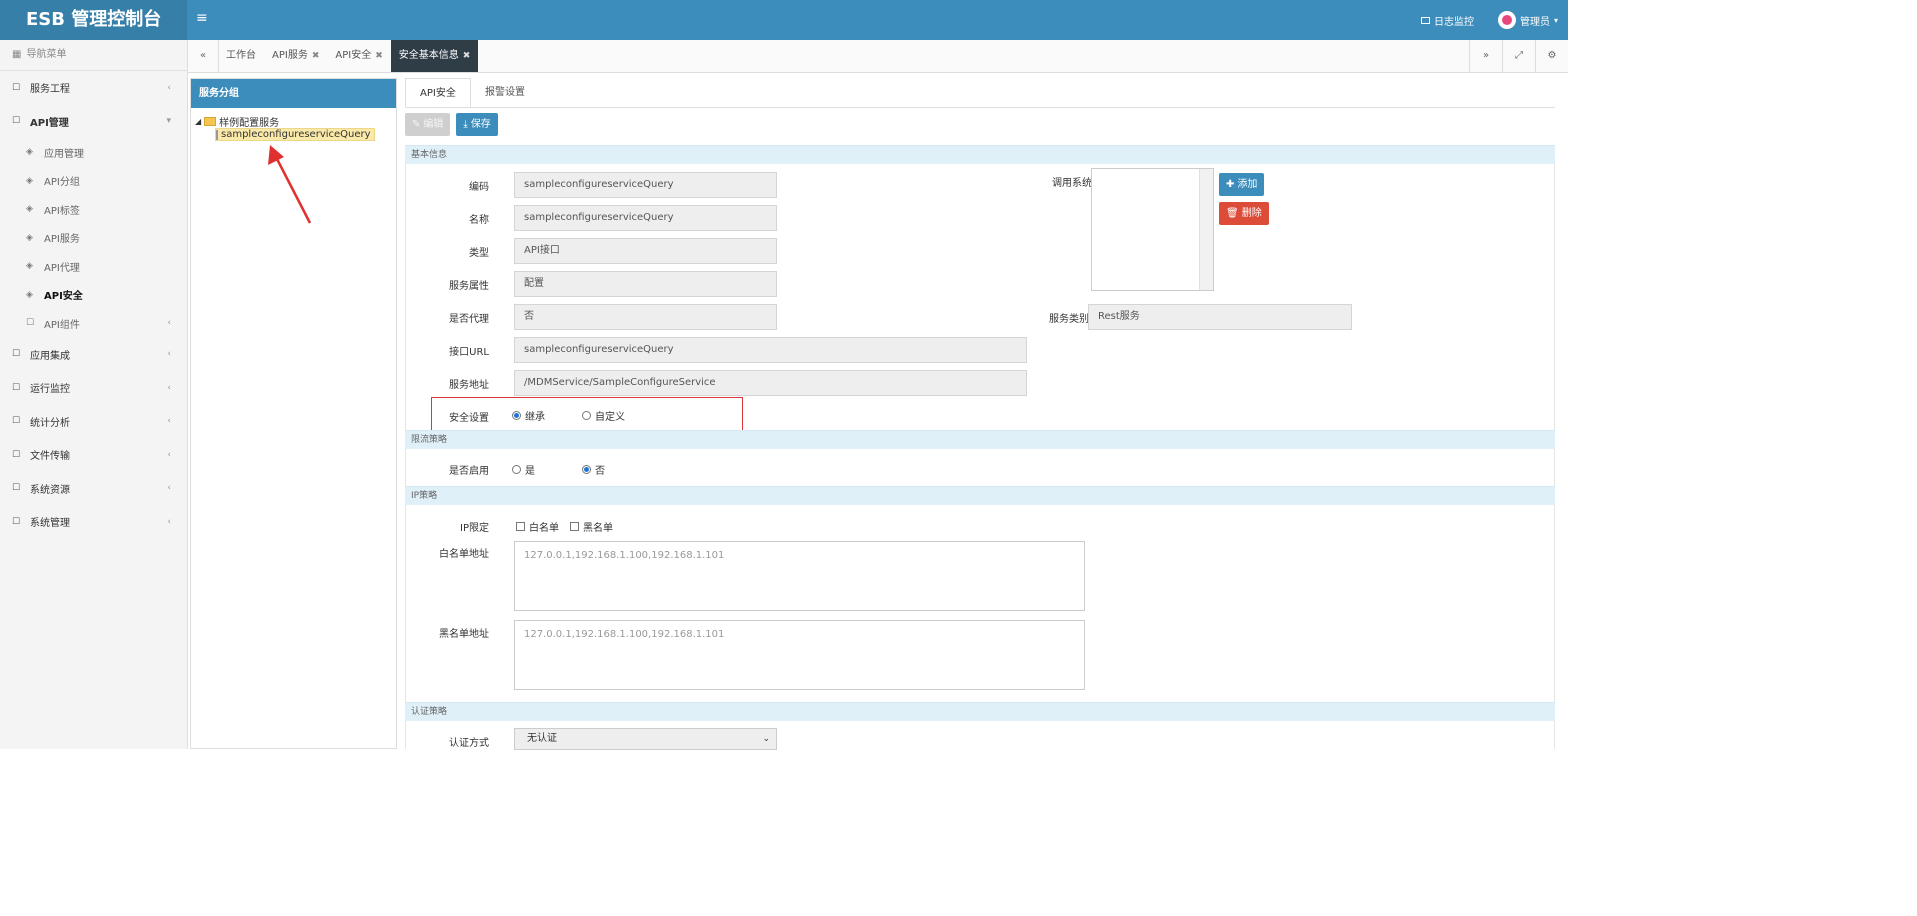 This screenshot has width=1917, height=916. What do you see at coordinates (528, 415) in the screenshot?
I see `inherit-radio: 继承` at bounding box center [528, 415].